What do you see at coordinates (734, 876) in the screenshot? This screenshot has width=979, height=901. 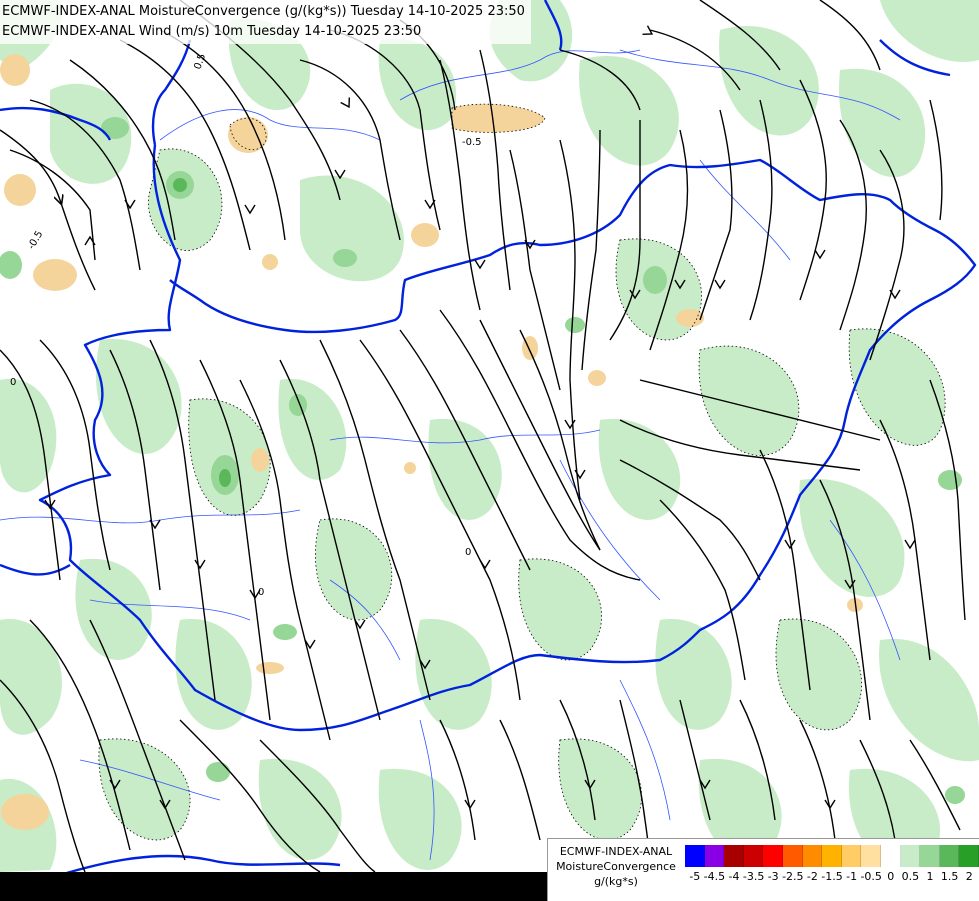 I see `legend-tick-label: -4` at bounding box center [734, 876].